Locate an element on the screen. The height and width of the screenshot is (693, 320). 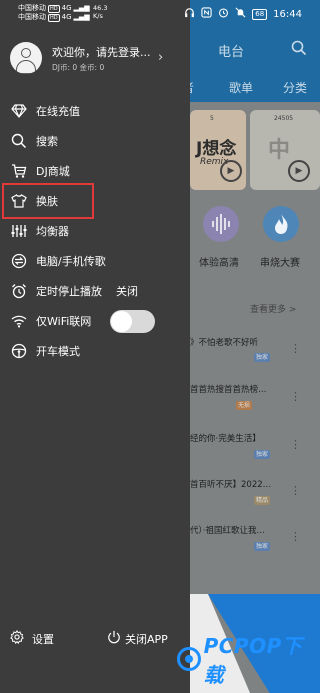
exit-label: 关闭APP is located at coordinates (146, 639).